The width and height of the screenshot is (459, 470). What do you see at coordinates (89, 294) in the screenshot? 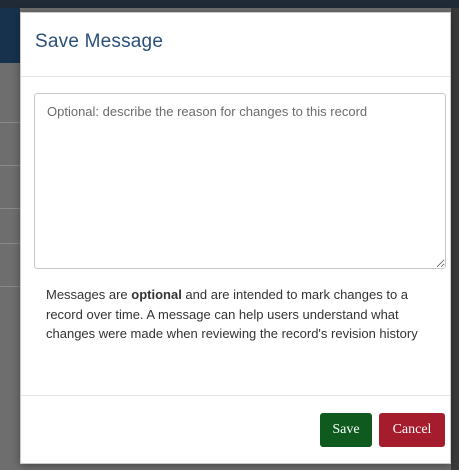
I see `help-text-intro: Messages are` at bounding box center [89, 294].